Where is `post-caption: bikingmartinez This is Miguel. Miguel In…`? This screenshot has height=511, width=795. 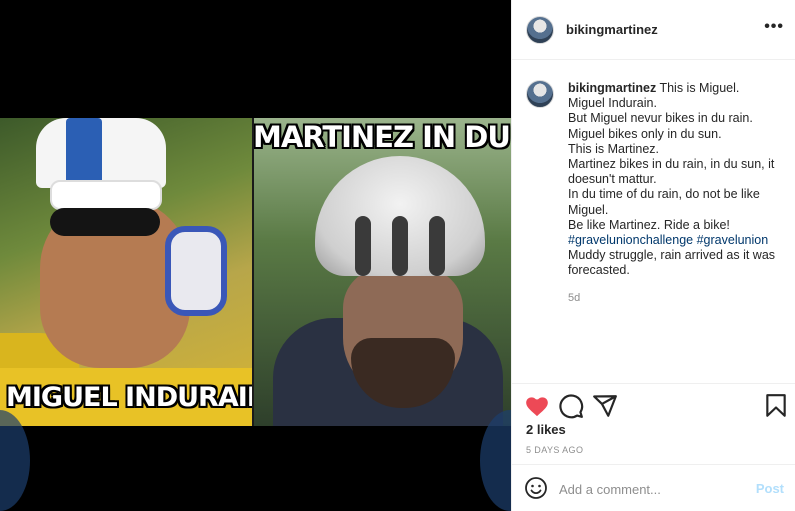 post-caption: bikingmartinez This is Miguel. Miguel In… is located at coordinates (675, 180).